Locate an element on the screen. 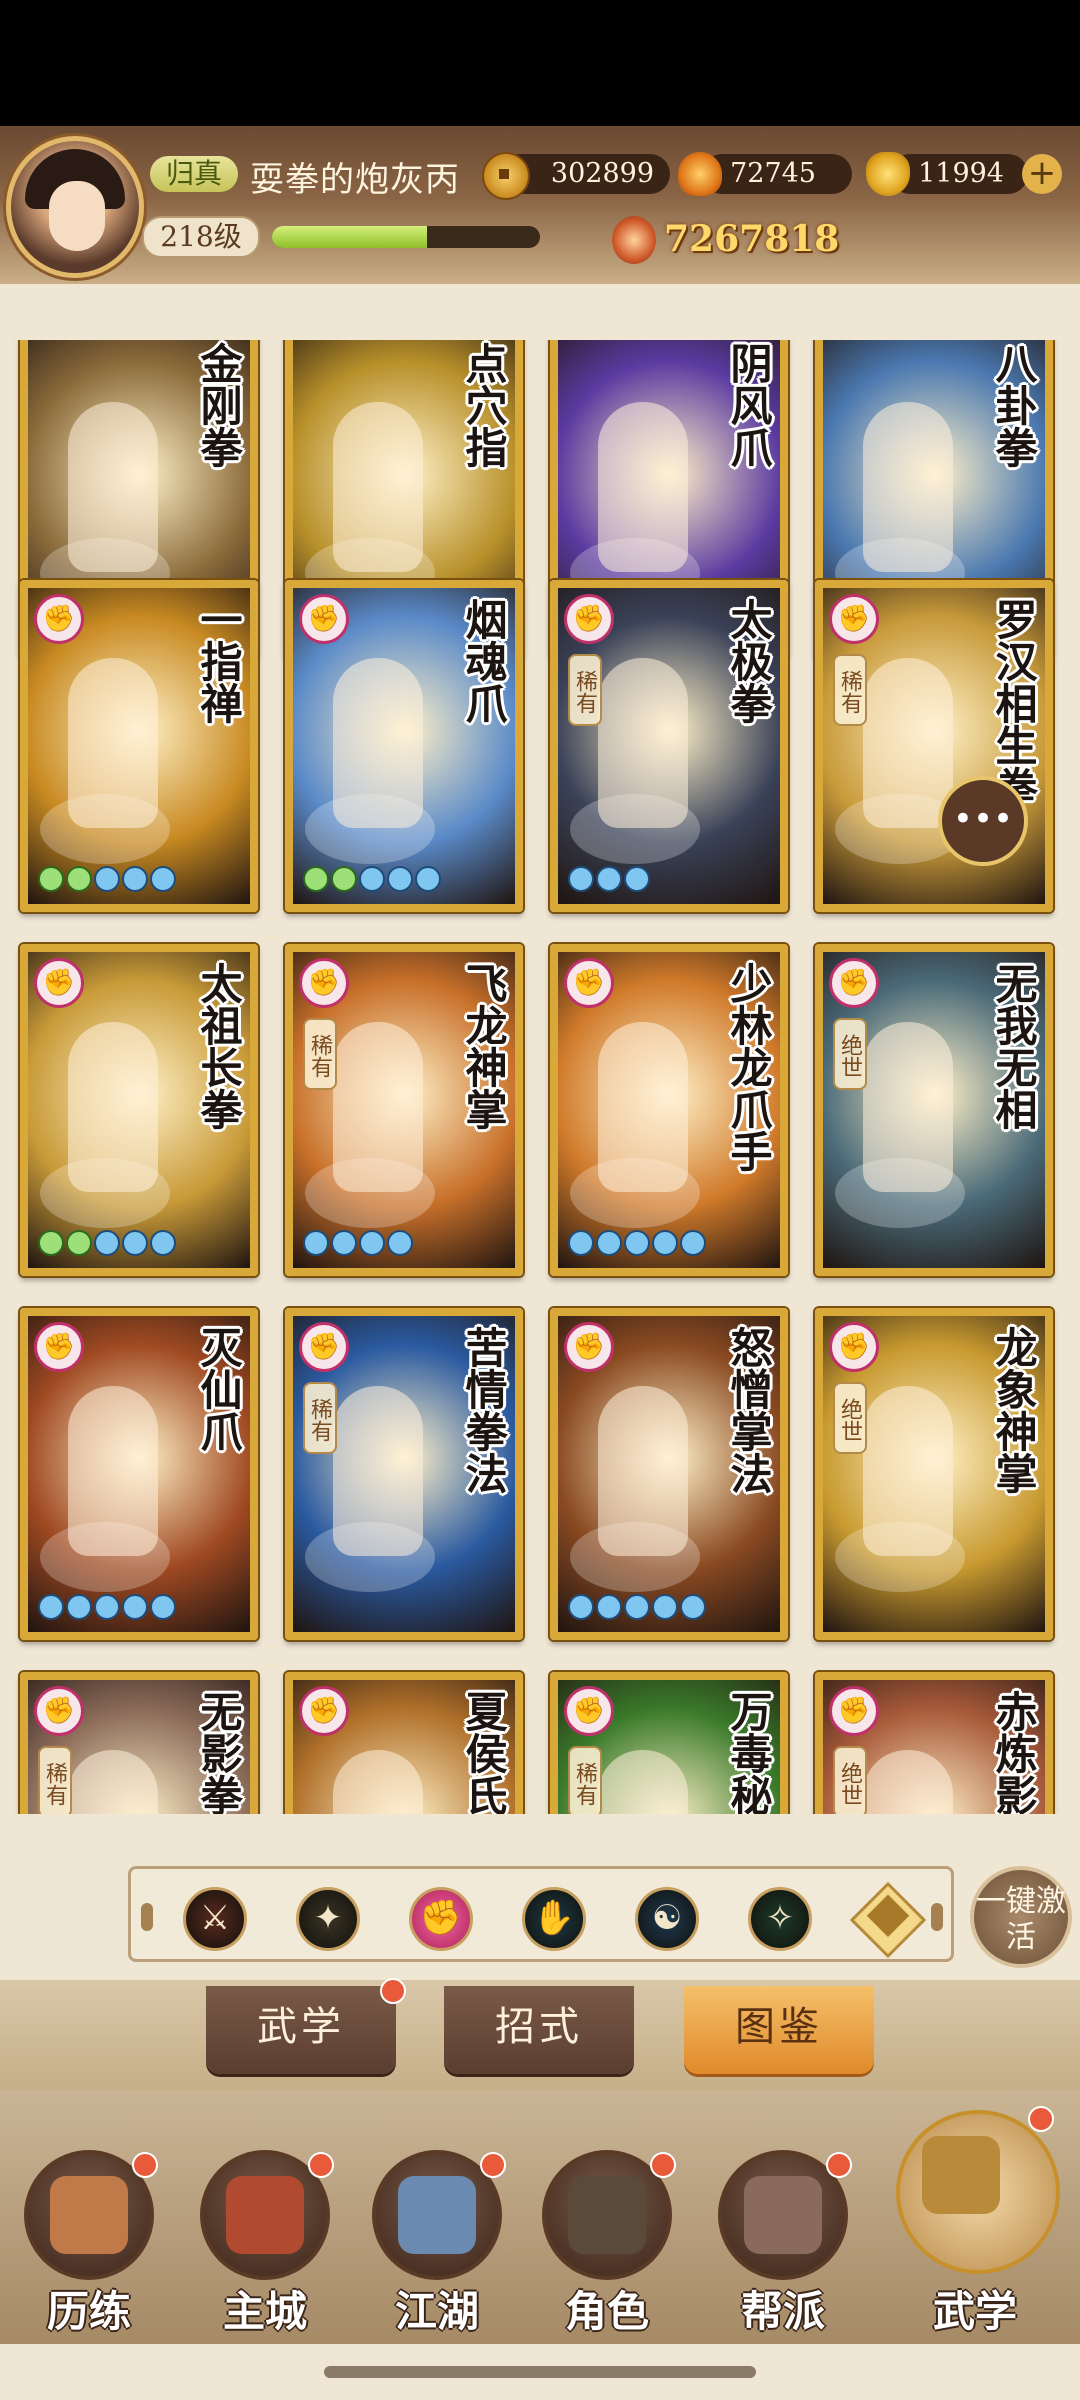 This screenshot has width=1080, height=2400. tab-martial-arts: 武学 is located at coordinates (301, 2030).